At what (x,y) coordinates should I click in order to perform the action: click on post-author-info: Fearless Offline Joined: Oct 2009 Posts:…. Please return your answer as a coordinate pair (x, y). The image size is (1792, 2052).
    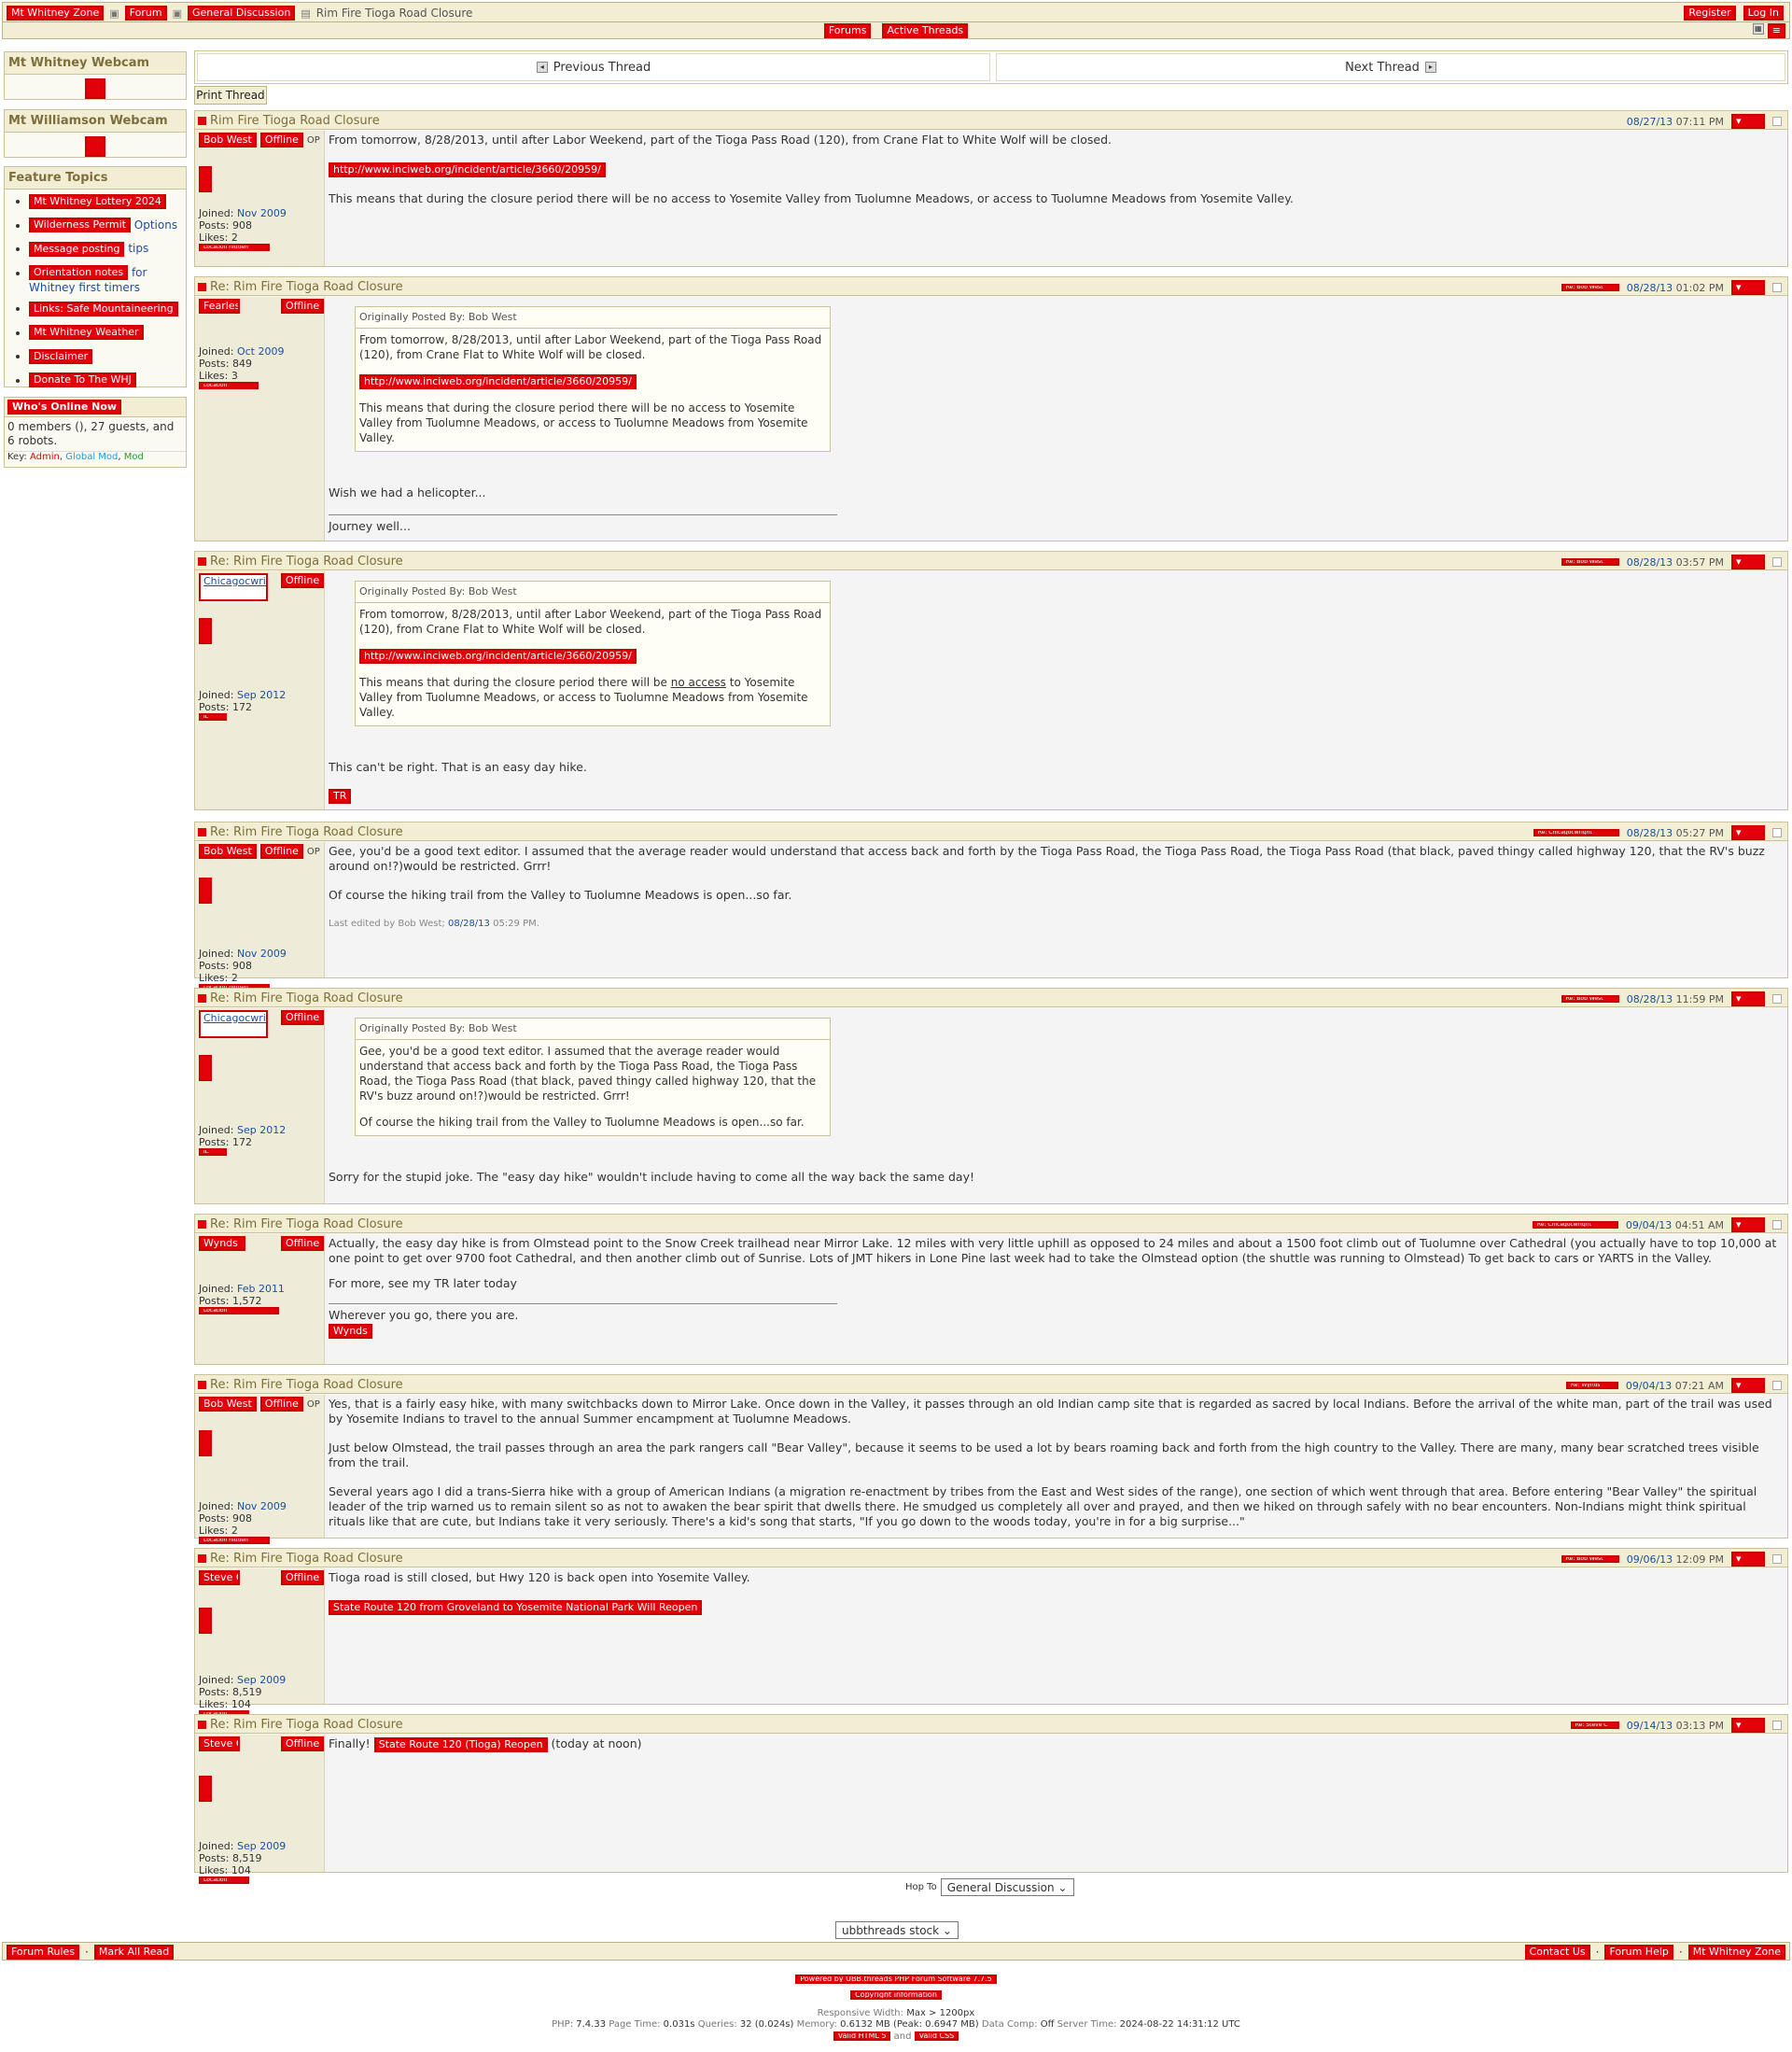
    Looking at the image, I should click on (260, 419).